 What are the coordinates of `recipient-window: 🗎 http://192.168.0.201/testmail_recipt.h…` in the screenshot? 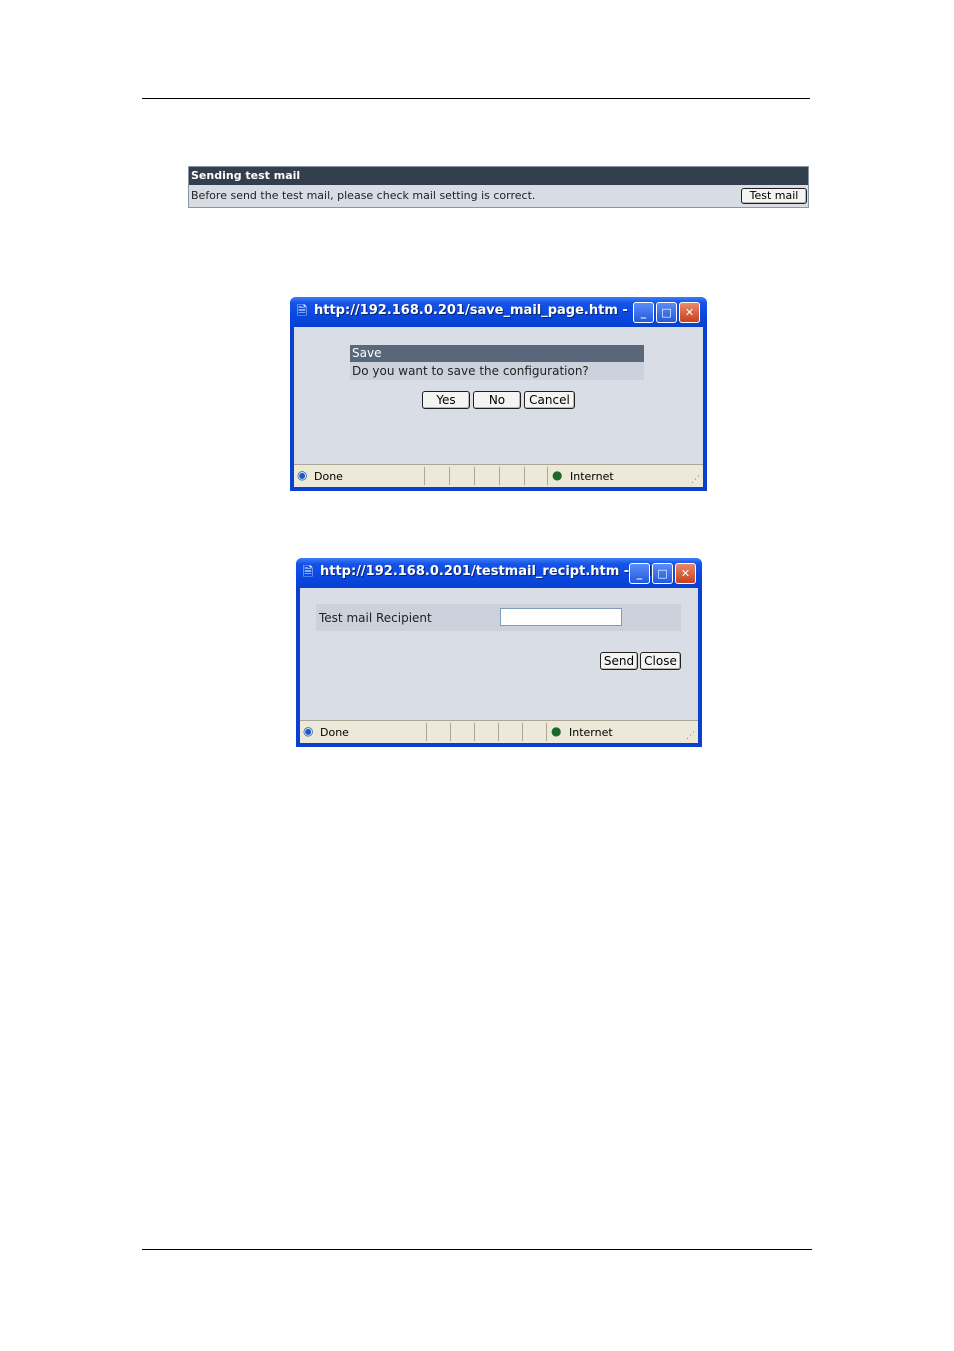 It's located at (499, 652).